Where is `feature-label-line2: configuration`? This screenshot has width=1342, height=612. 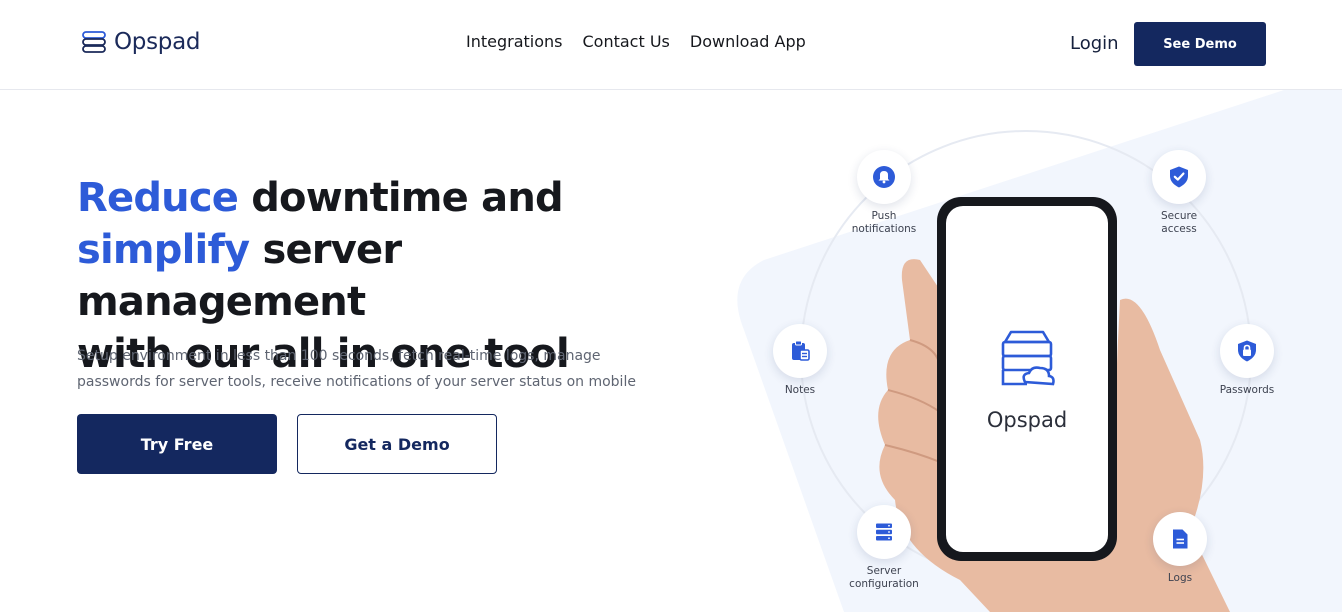
feature-label-line2: configuration is located at coordinates (884, 584).